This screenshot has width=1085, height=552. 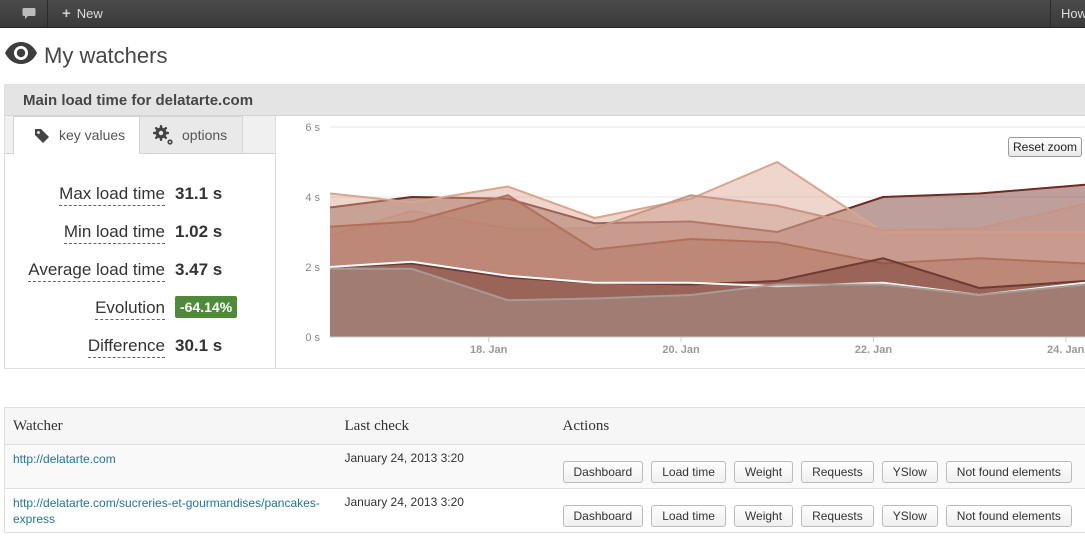 I want to click on tag-icon, so click(x=42, y=136).